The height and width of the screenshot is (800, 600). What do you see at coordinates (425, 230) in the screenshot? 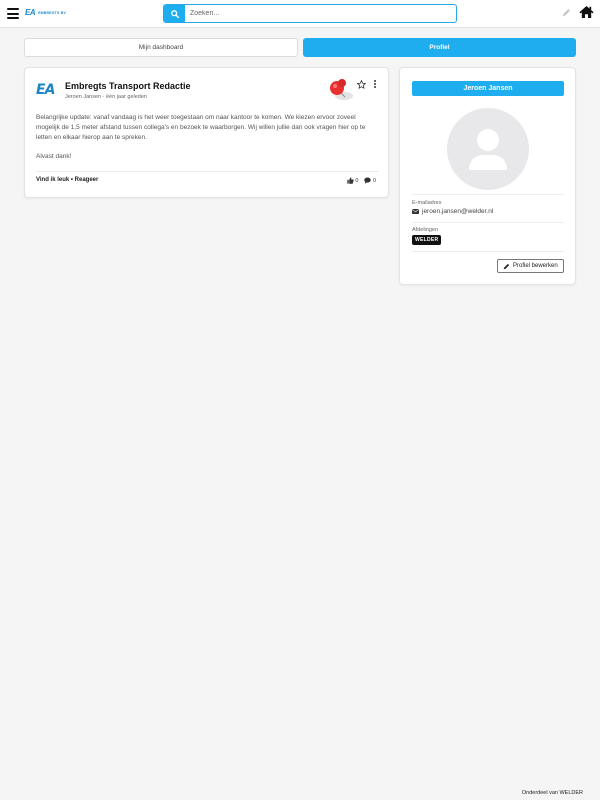
I see `departments-label: Afdelingen` at bounding box center [425, 230].